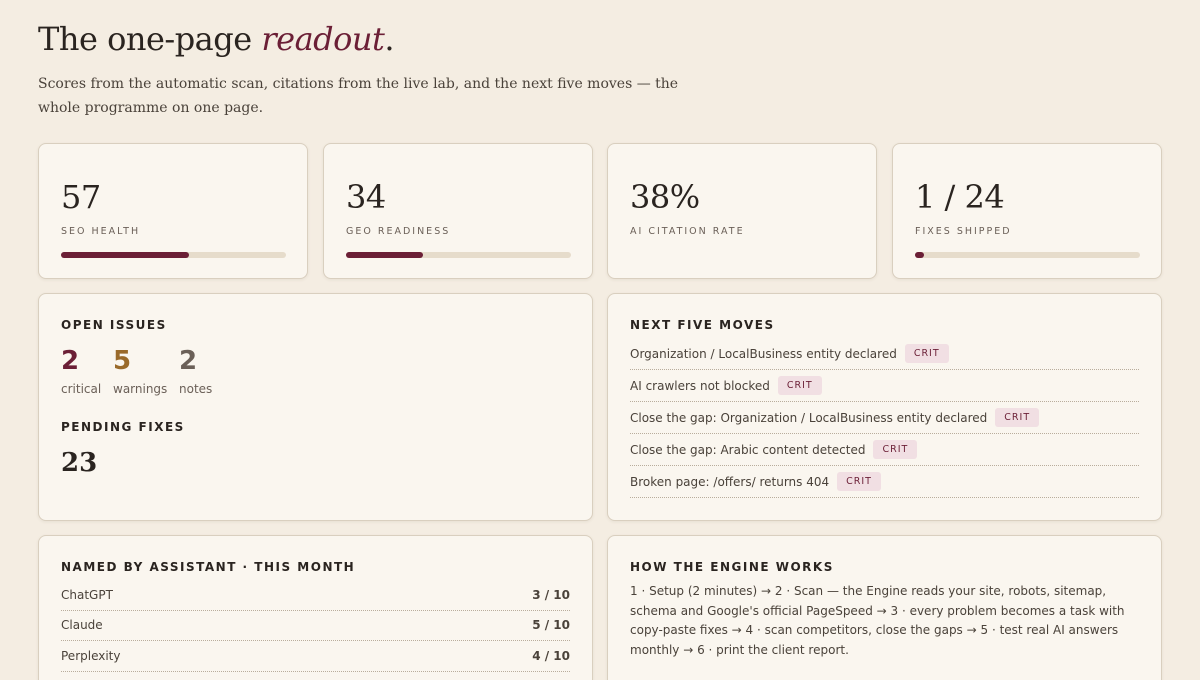 This screenshot has height=680, width=1200. What do you see at coordinates (389, 39) in the screenshot?
I see `page-title-end: .` at bounding box center [389, 39].